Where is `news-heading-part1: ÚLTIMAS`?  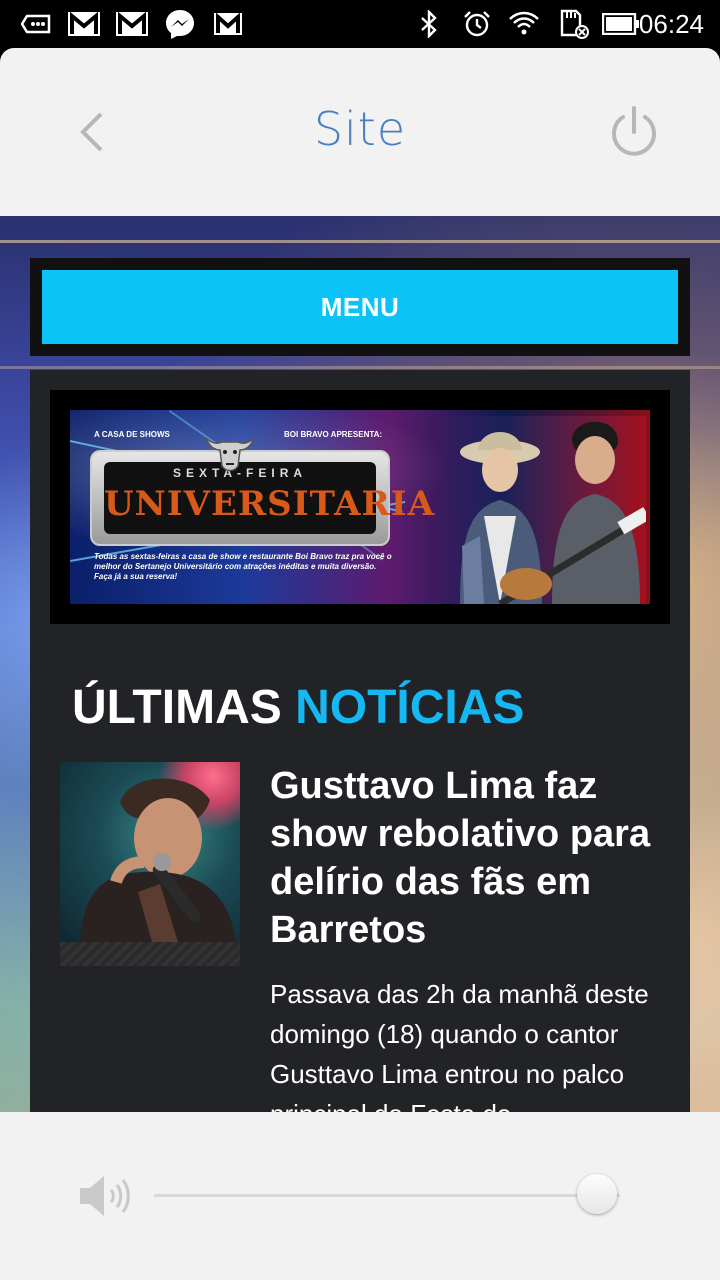
news-heading-part1: ÚLTIMAS is located at coordinates (177, 707).